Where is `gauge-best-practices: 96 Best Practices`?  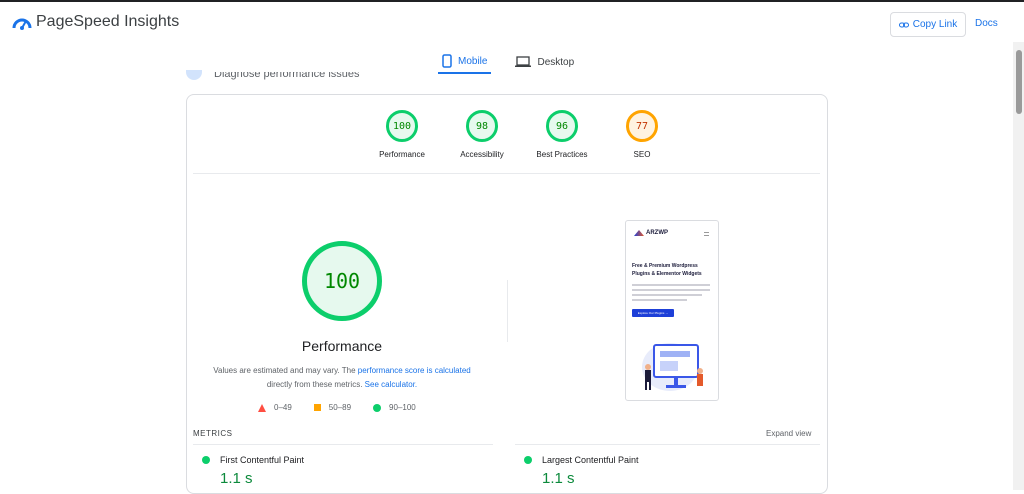 gauge-best-practices: 96 Best Practices is located at coordinates (562, 134).